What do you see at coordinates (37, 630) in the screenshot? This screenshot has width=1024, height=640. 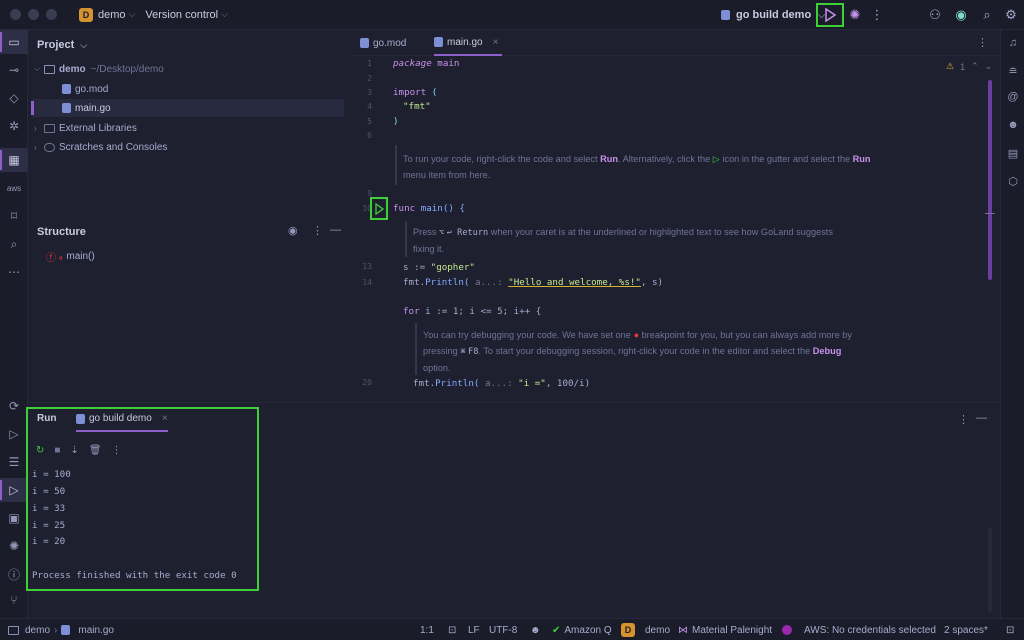 I see `breadcrumb-project: demo` at bounding box center [37, 630].